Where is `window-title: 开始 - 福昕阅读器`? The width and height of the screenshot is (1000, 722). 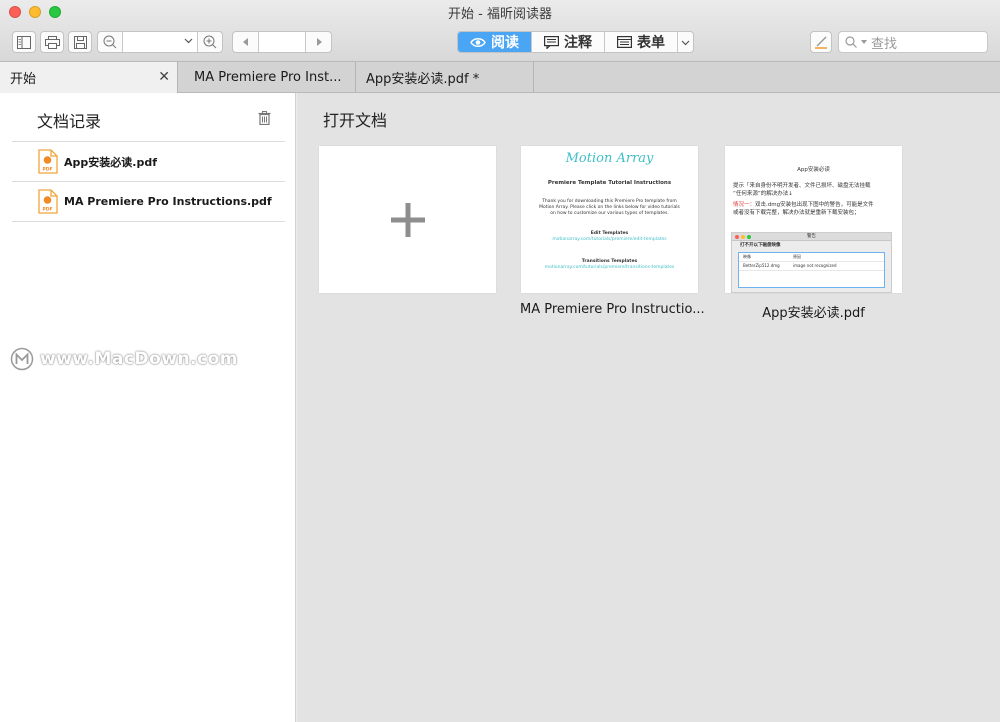
window-title: 开始 - 福昕阅读器 is located at coordinates (500, 14).